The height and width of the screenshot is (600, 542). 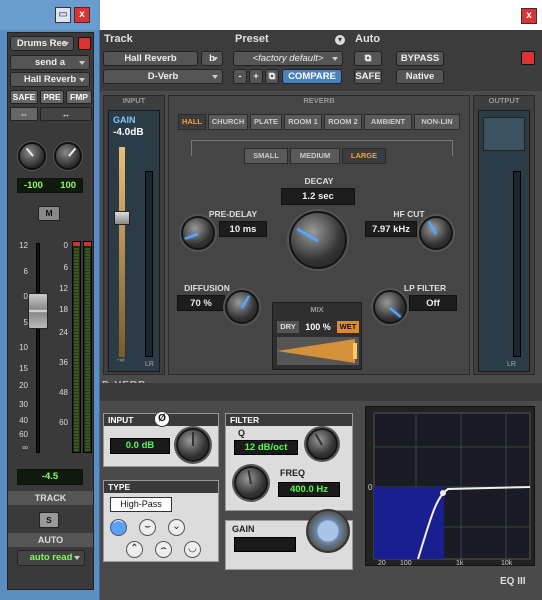 I want to click on automation-mode-select: auto read, so click(x=51, y=558).